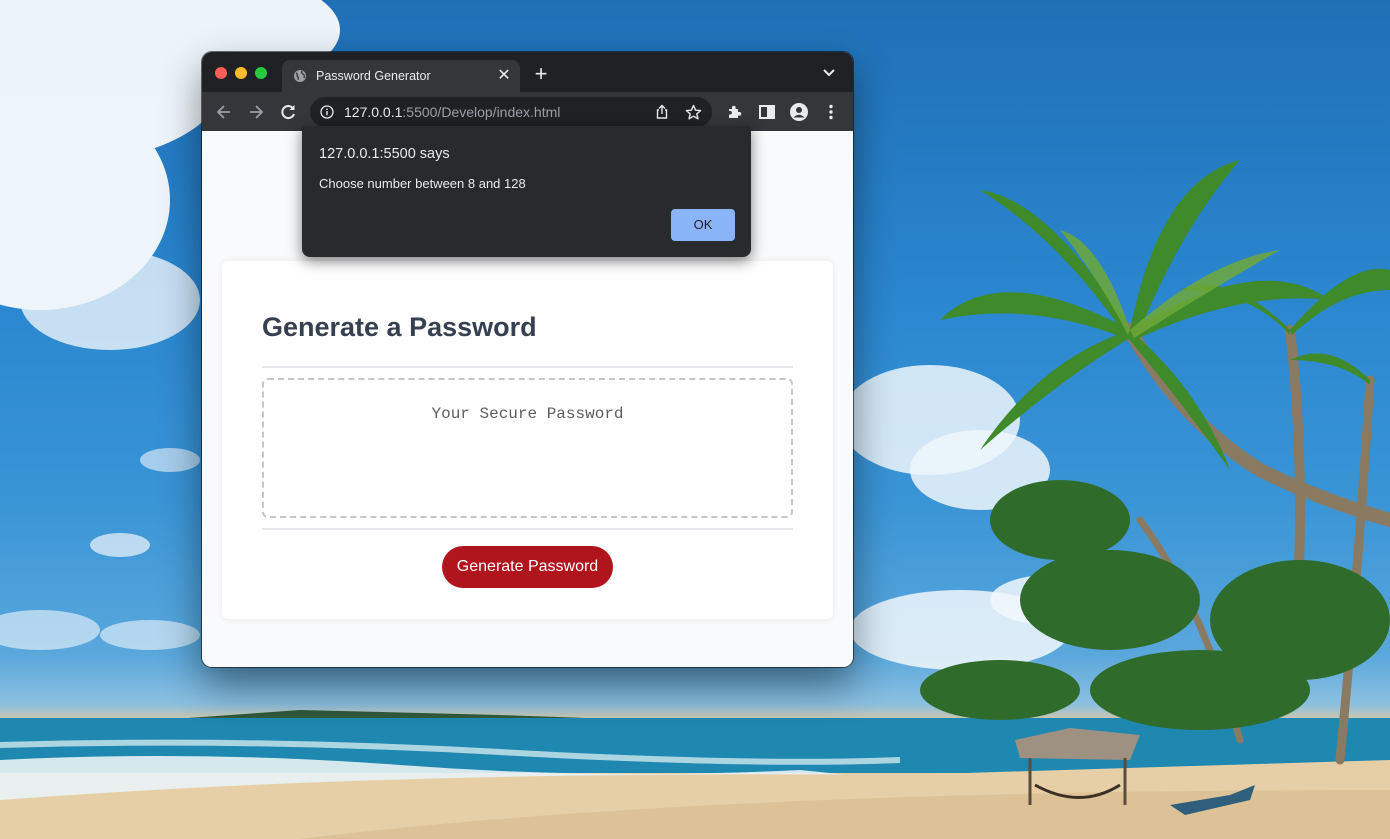 Image resolution: width=1390 pixels, height=839 pixels. I want to click on globe-icon, so click(300, 76).